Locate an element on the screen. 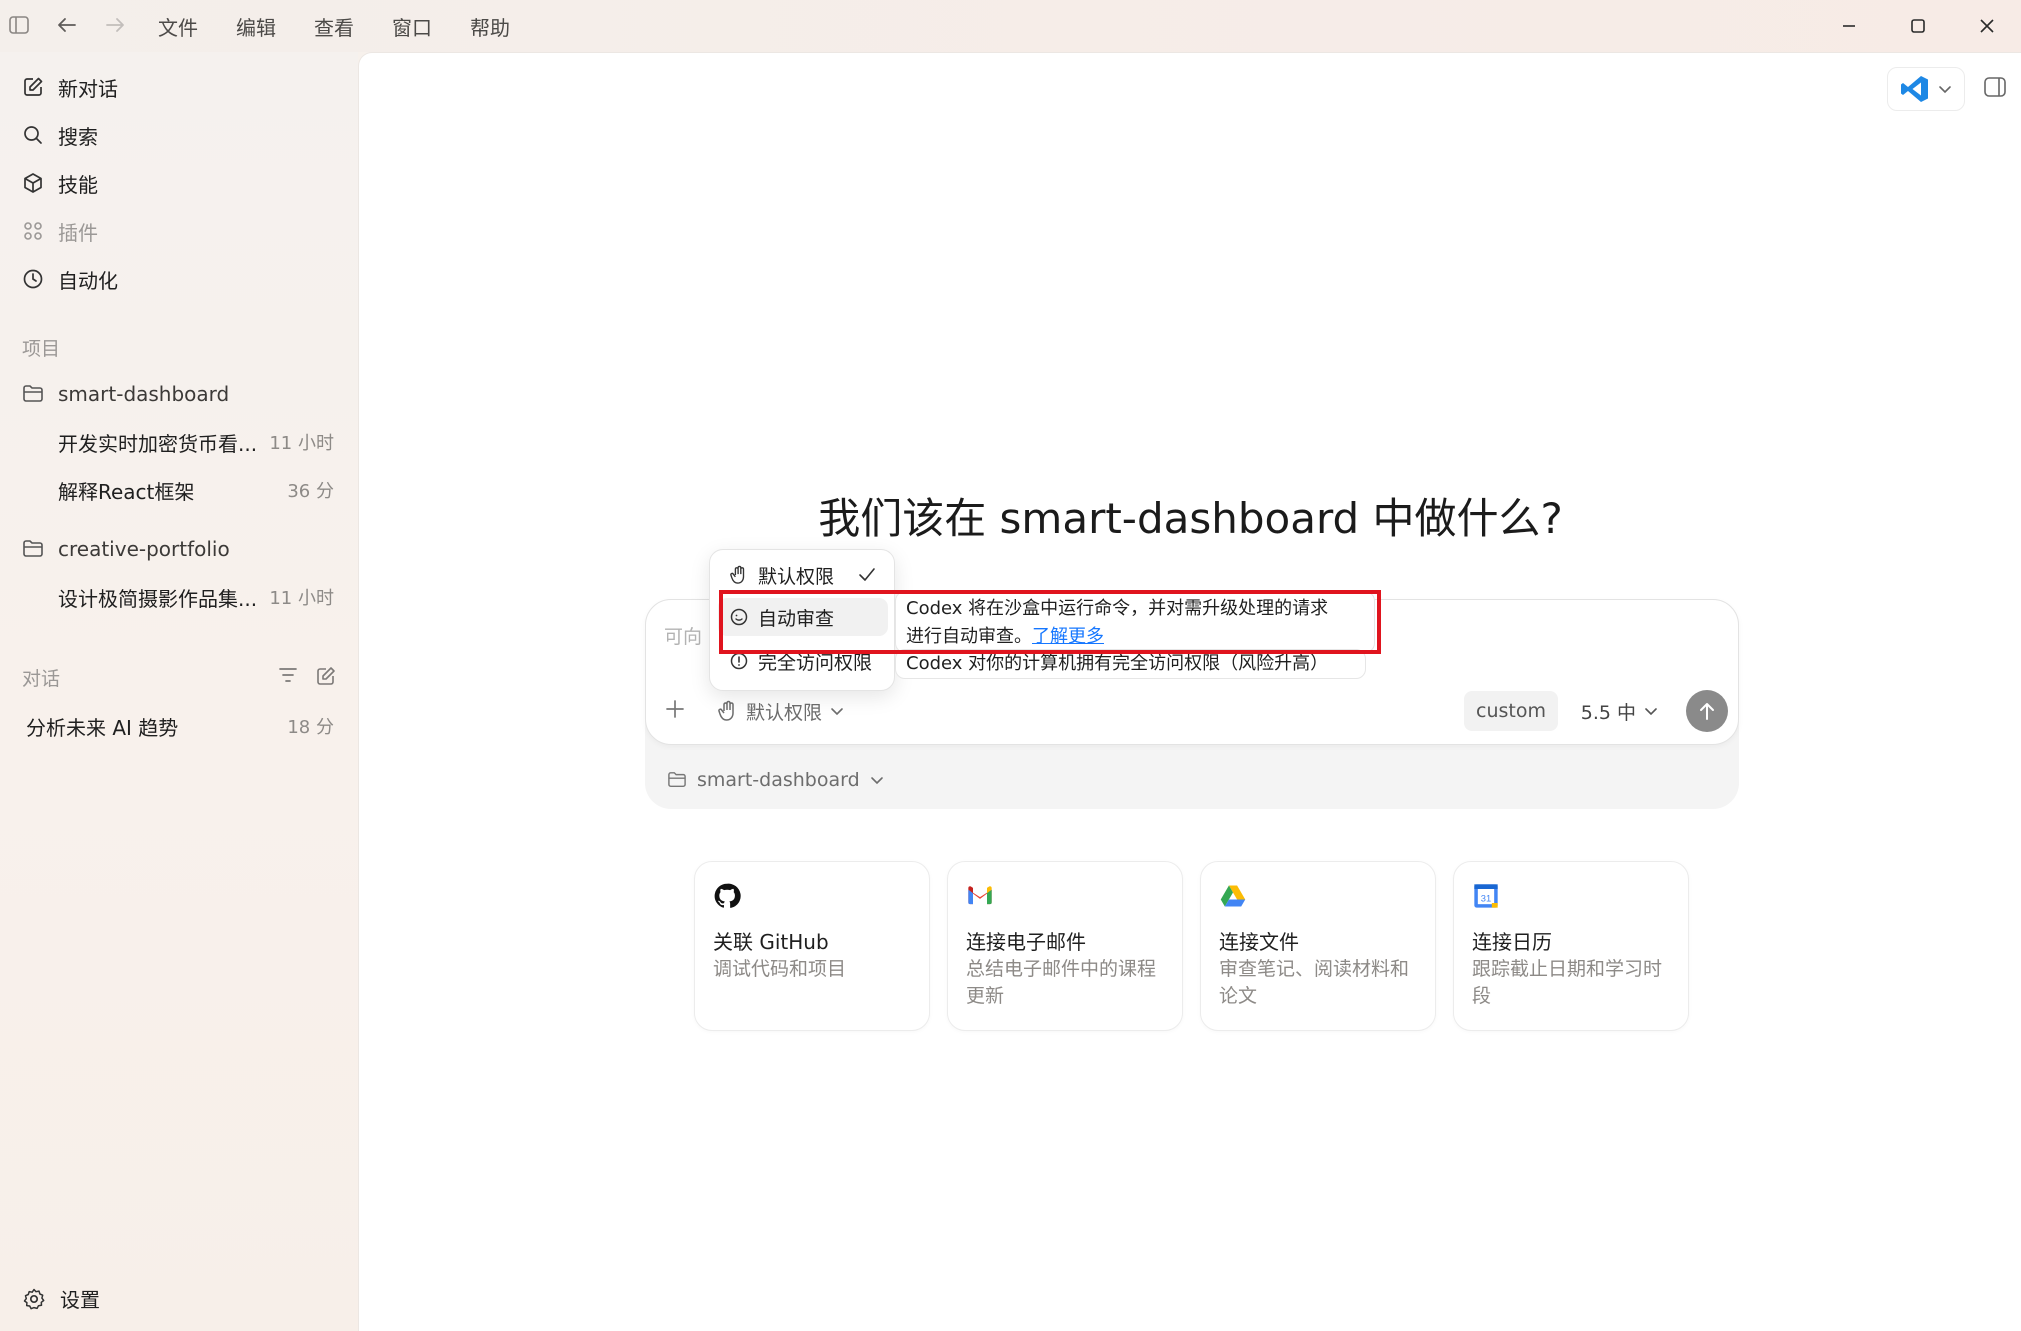  github-icon is located at coordinates (727, 895).